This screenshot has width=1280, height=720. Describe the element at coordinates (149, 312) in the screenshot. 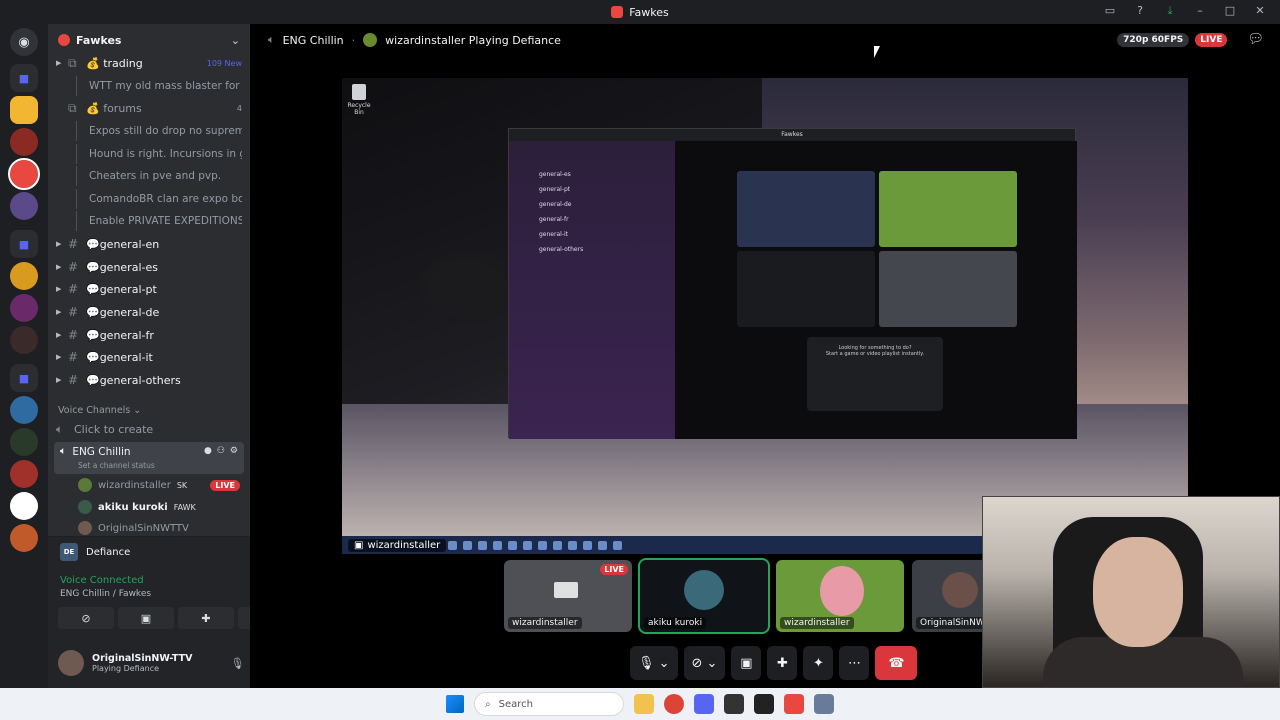

I see `channel-general-de: ▶ # 💬general-de` at that location.